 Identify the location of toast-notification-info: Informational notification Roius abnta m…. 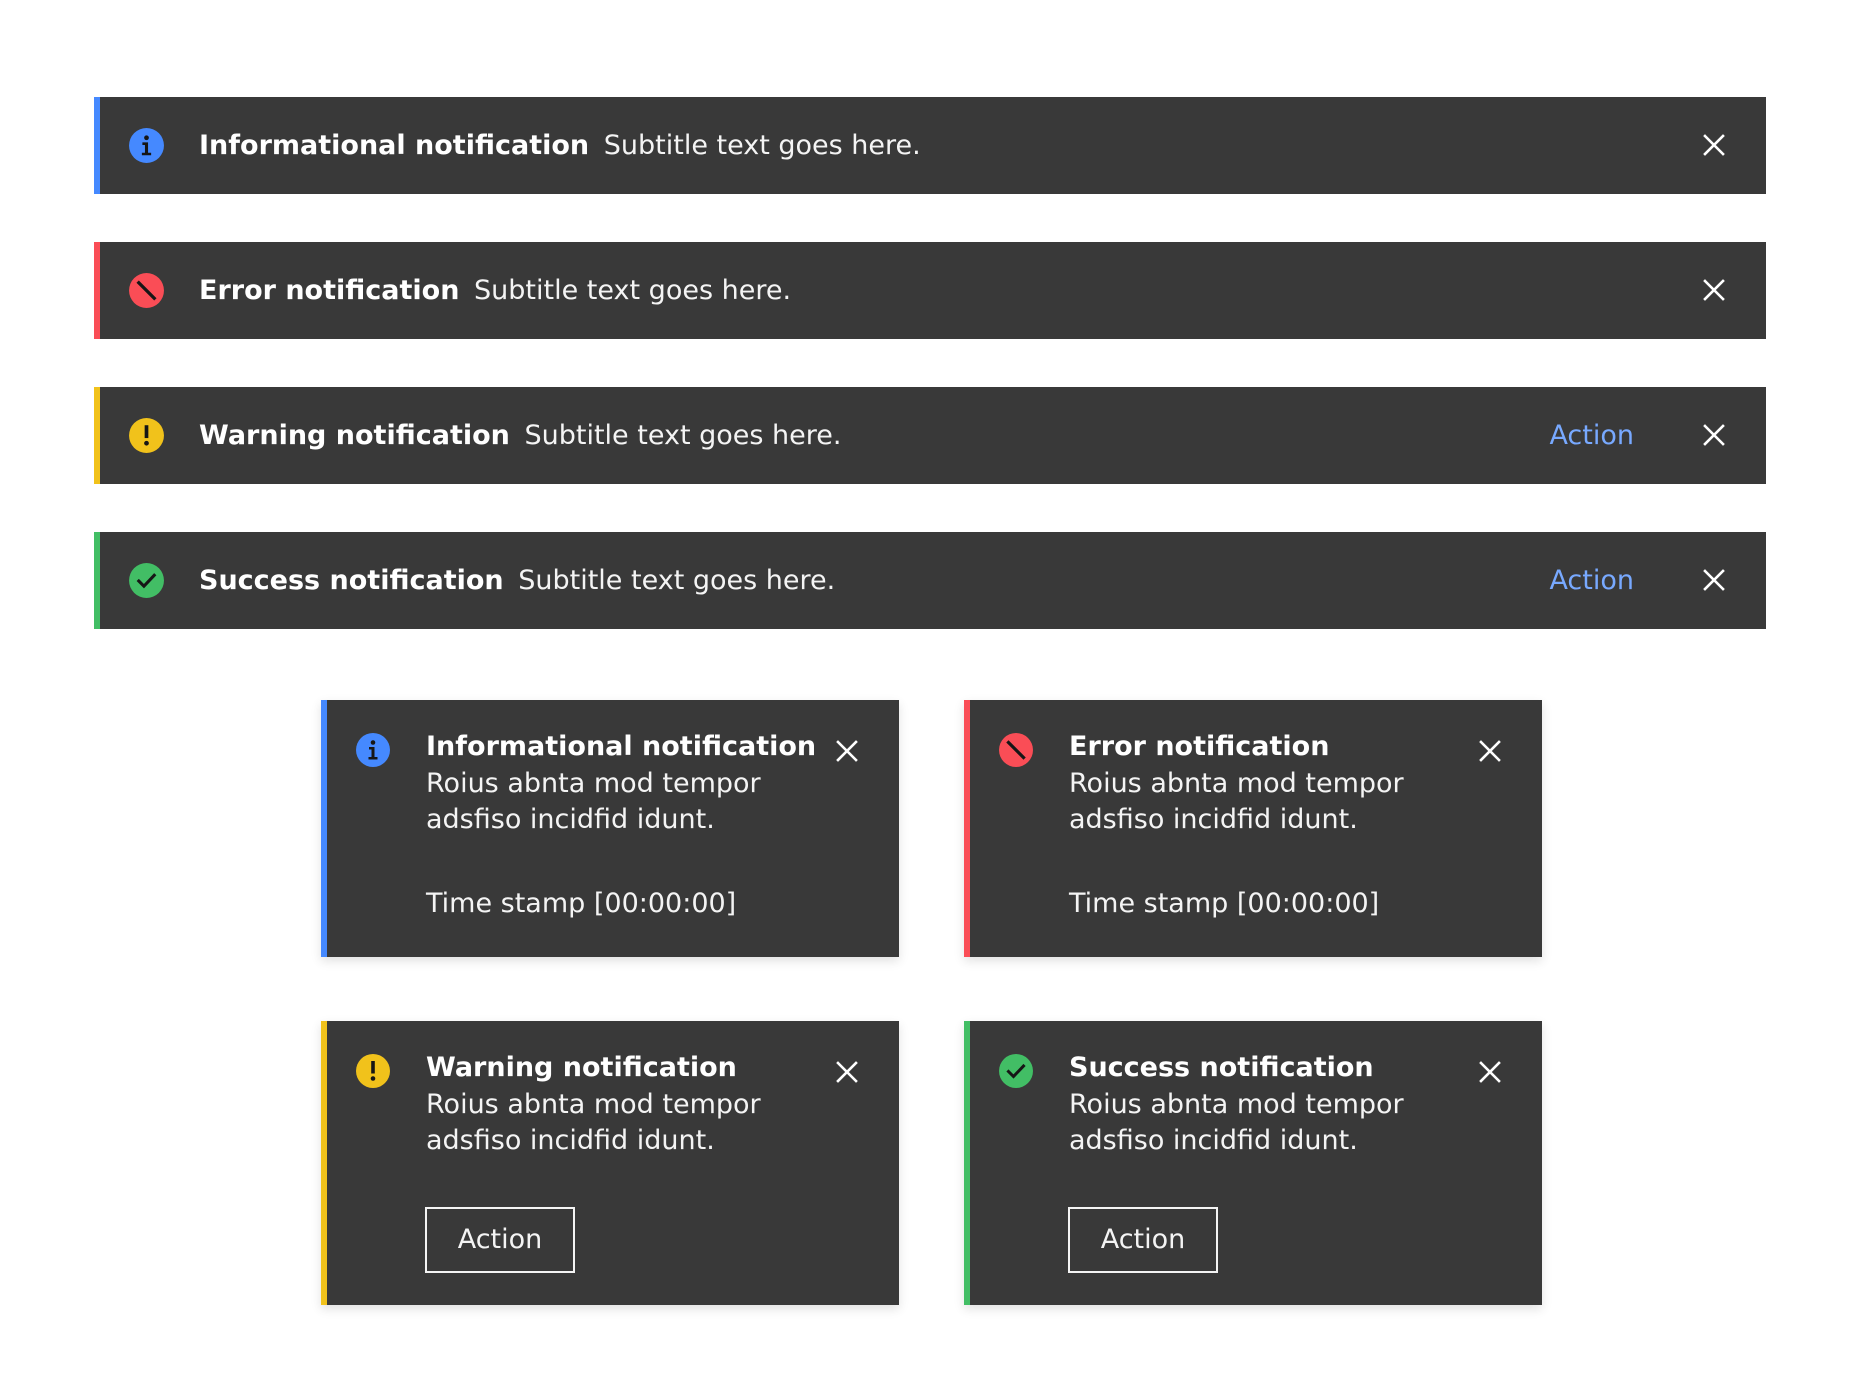
(610, 828).